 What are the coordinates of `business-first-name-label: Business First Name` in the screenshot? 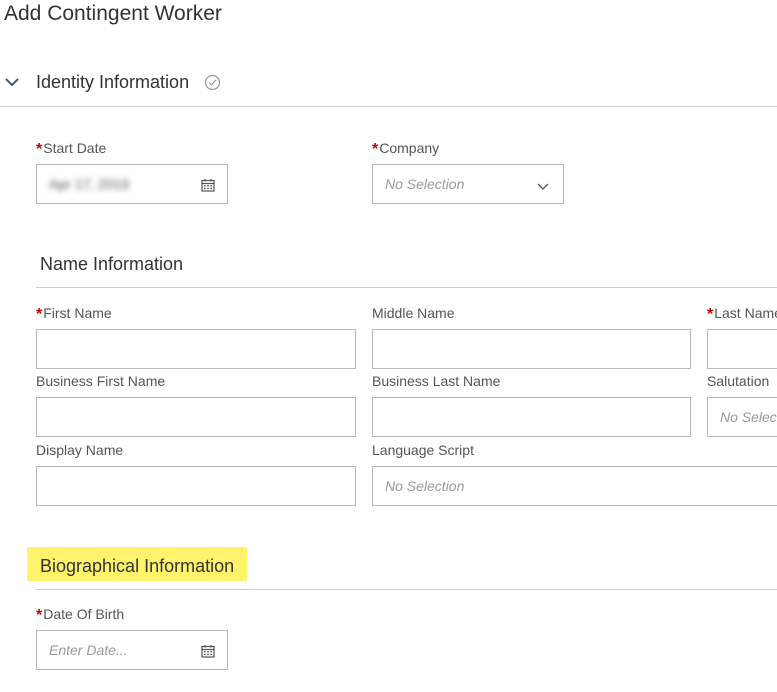 It's located at (101, 381).